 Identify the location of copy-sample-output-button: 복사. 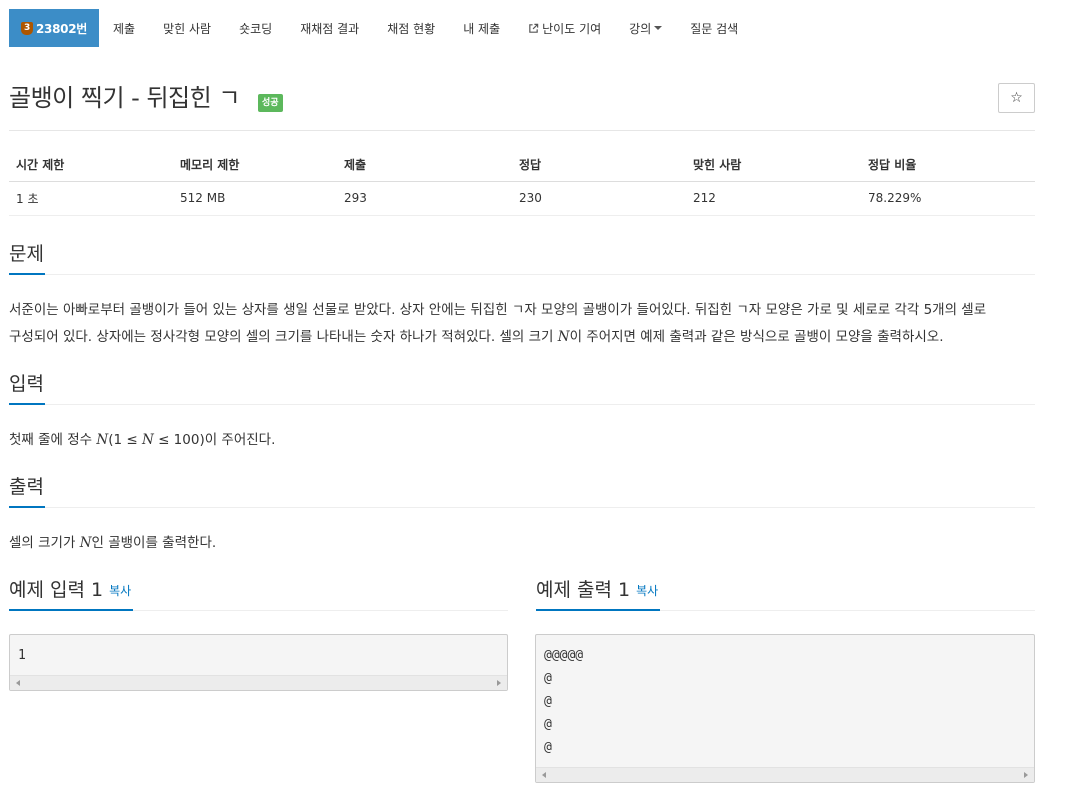
(647, 591).